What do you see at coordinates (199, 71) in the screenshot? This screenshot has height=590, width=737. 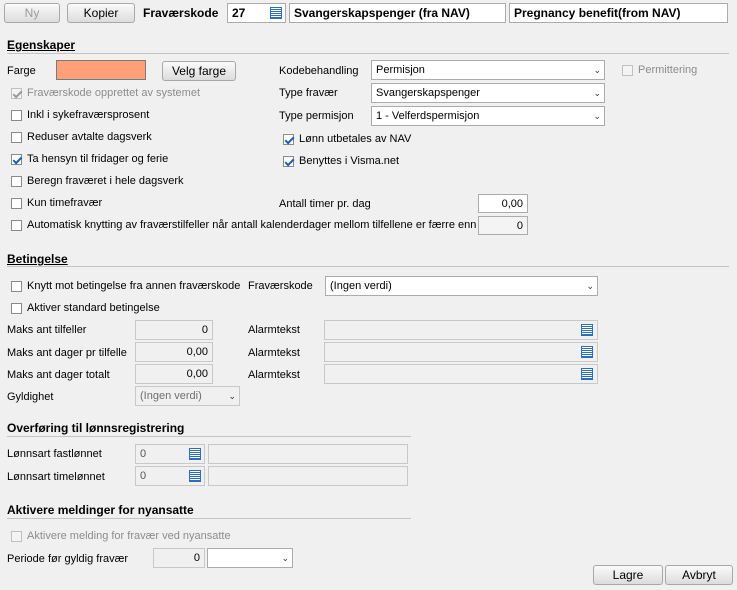 I see `select-color-button: Velg farge` at bounding box center [199, 71].